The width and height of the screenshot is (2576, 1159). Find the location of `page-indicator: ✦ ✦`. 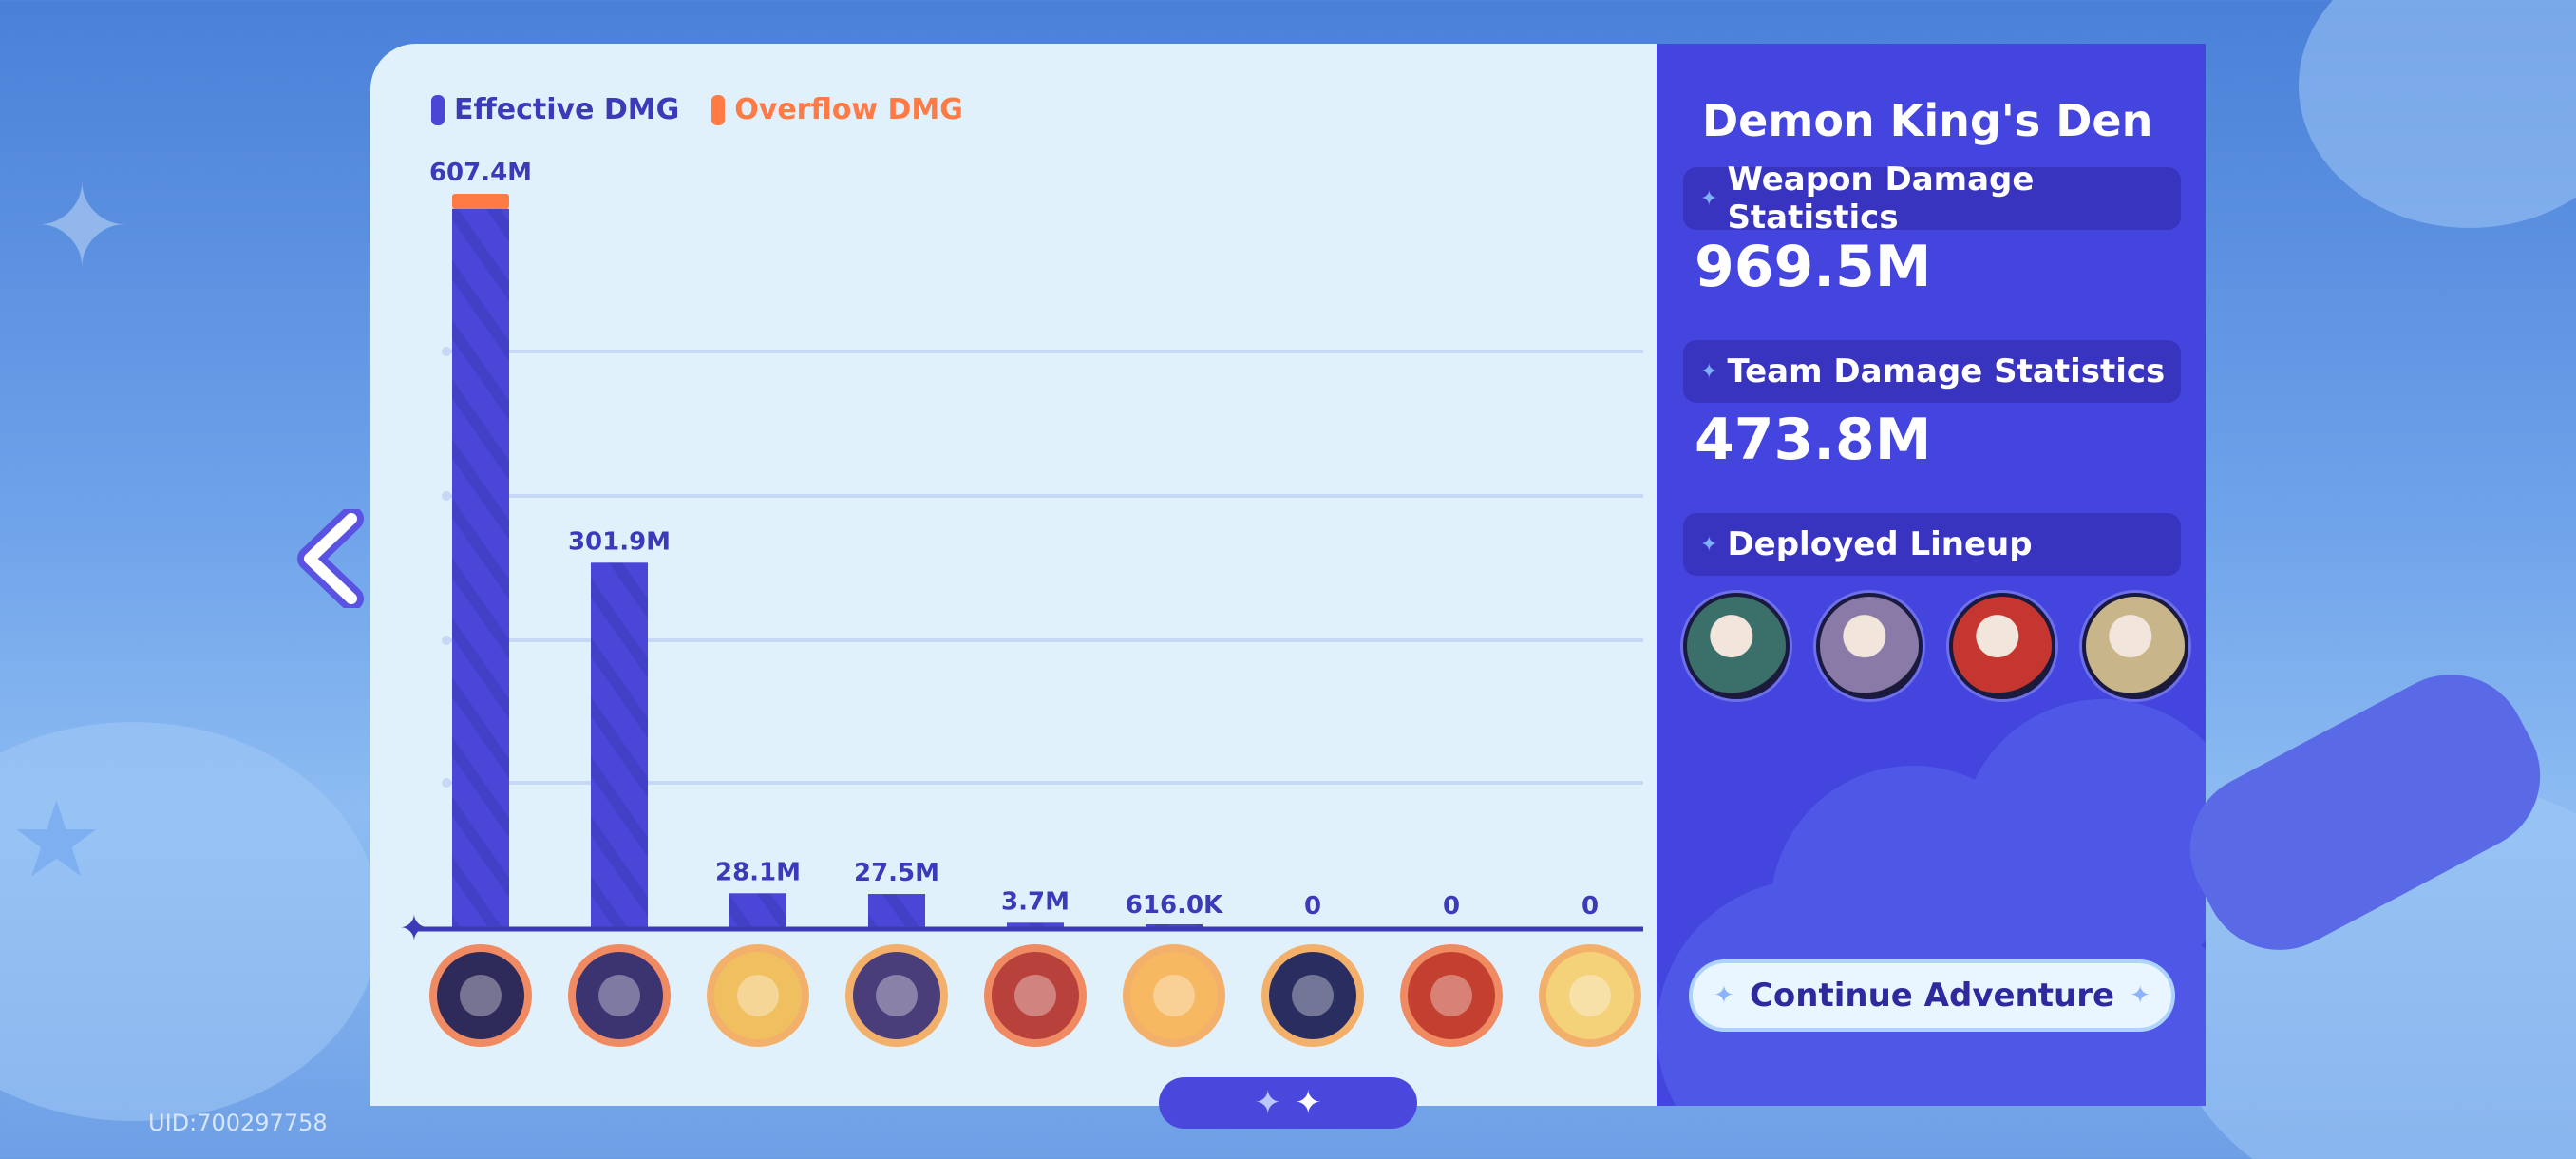

page-indicator: ✦ ✦ is located at coordinates (1288, 1103).